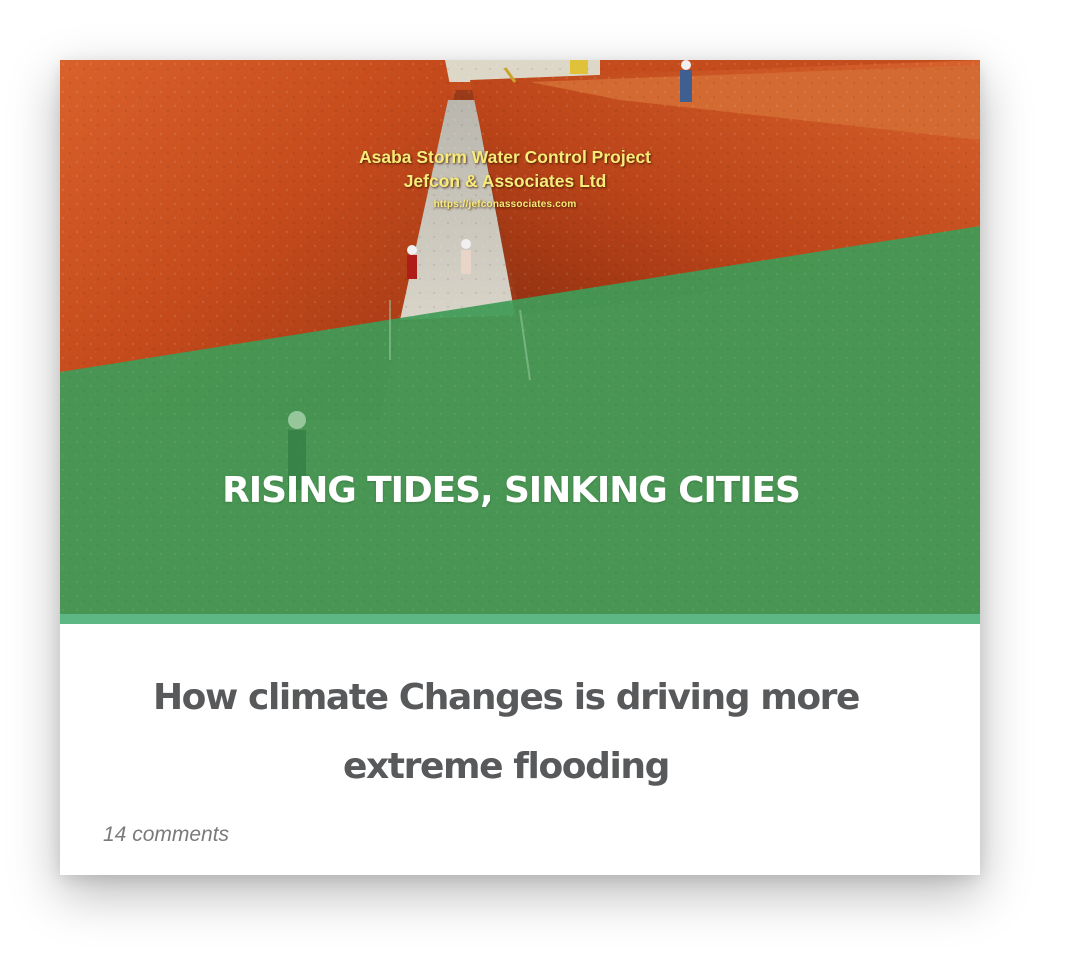 This screenshot has height=966, width=1070. What do you see at coordinates (505, 204) in the screenshot?
I see `image-caption-url: https://jefconassociates.com` at bounding box center [505, 204].